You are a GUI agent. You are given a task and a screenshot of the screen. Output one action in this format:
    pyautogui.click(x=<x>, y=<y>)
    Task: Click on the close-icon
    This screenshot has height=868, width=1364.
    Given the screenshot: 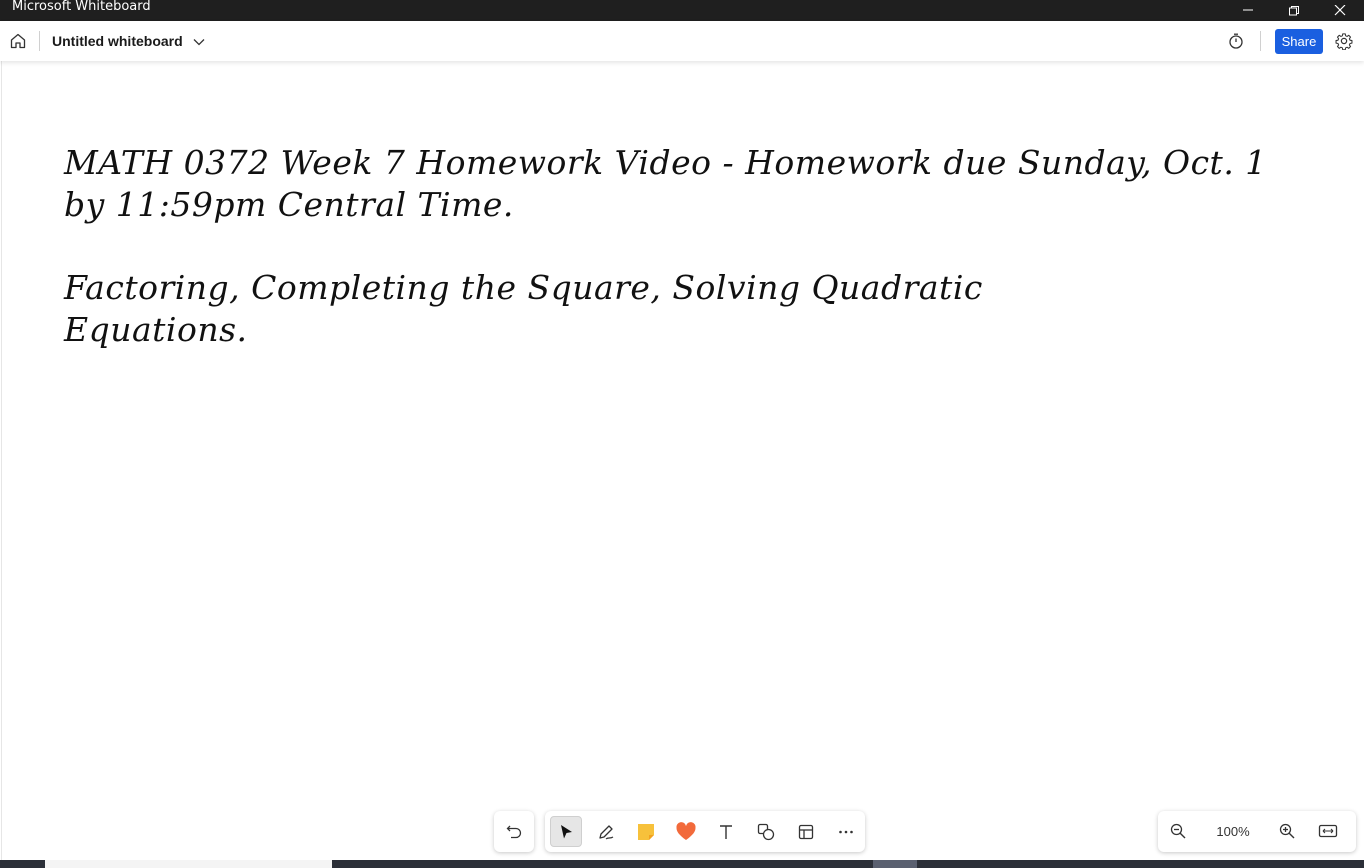 What is the action you would take?
    pyautogui.click(x=1340, y=9)
    